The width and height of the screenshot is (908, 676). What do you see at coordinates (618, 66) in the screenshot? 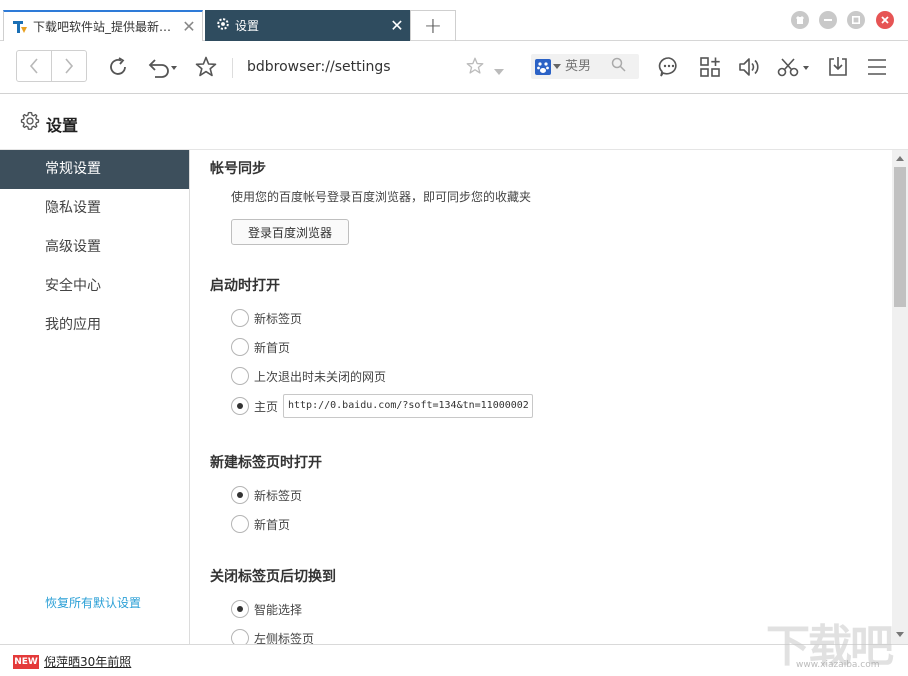
I see `search-icon` at bounding box center [618, 66].